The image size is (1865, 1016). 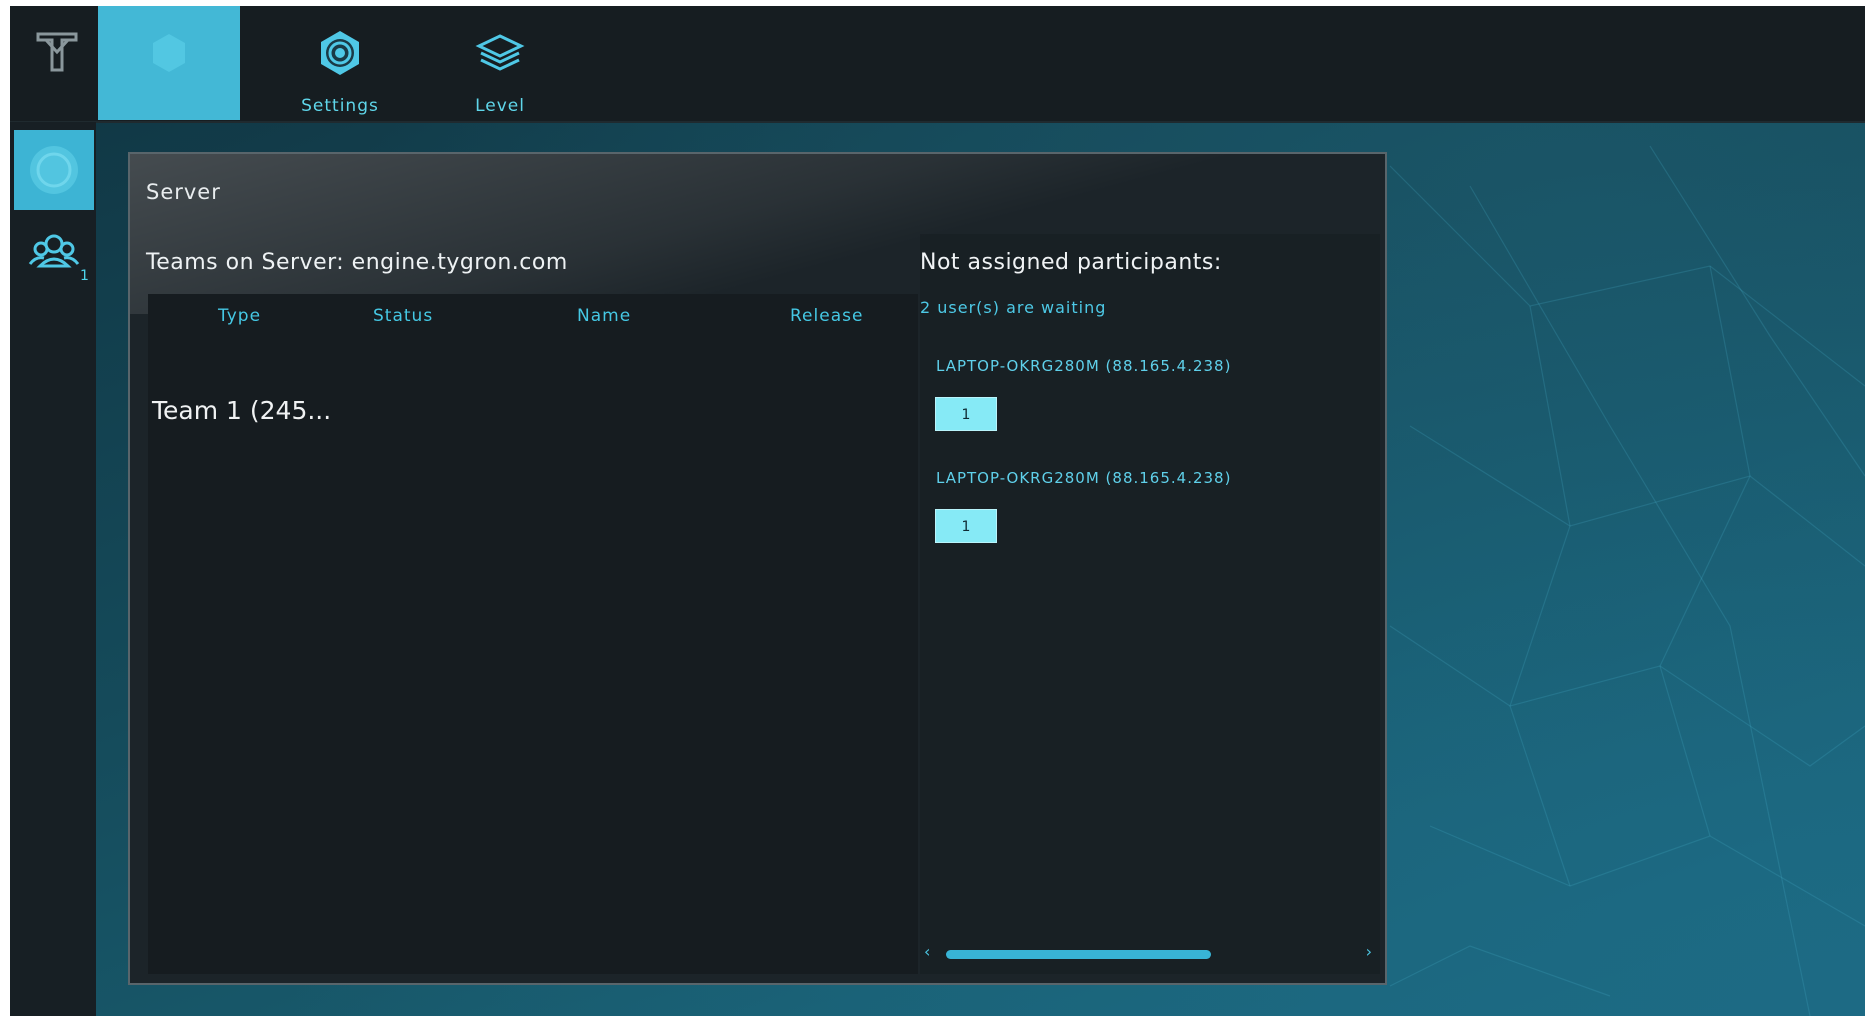 I want to click on sidebar-item-users, so click(x=54, y=258).